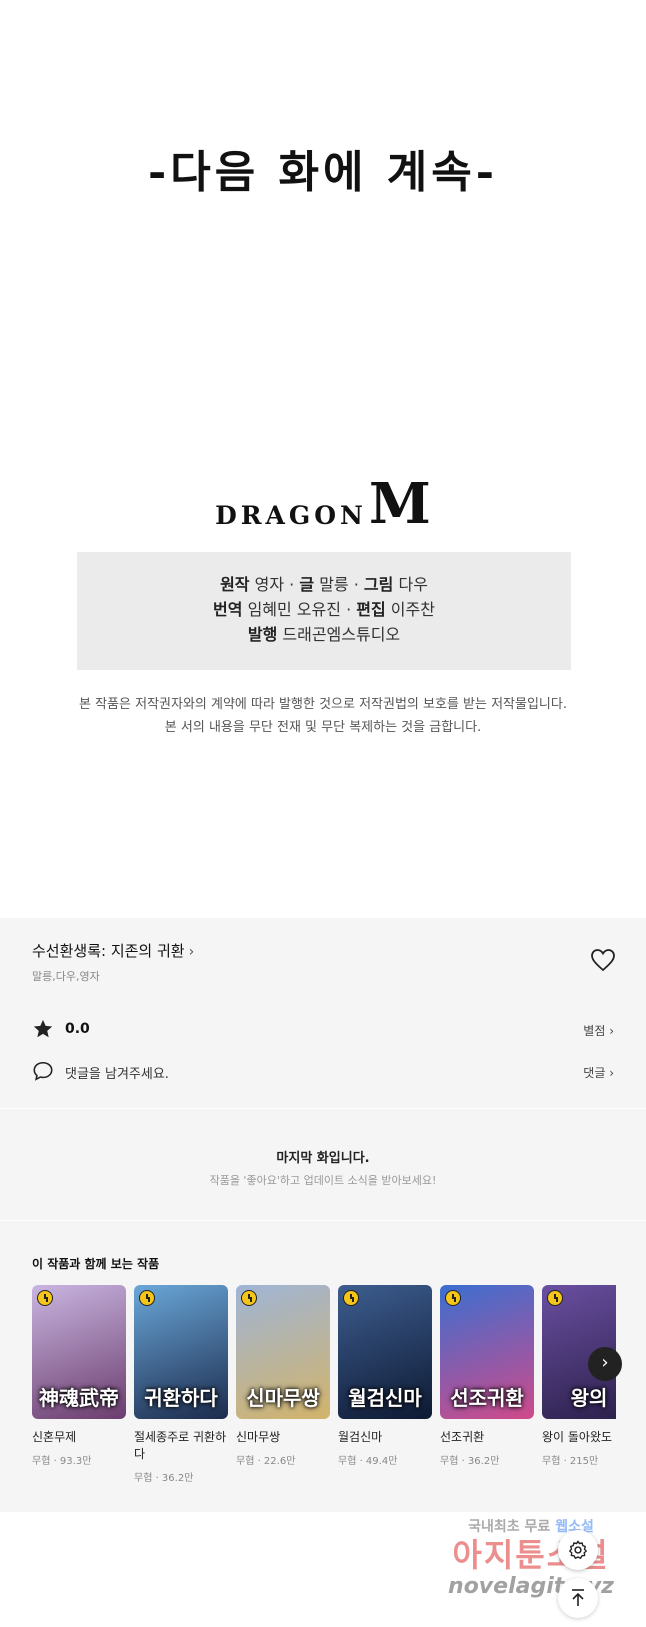  I want to click on thumbnail-title-art: 월검신마, so click(385, 1398).